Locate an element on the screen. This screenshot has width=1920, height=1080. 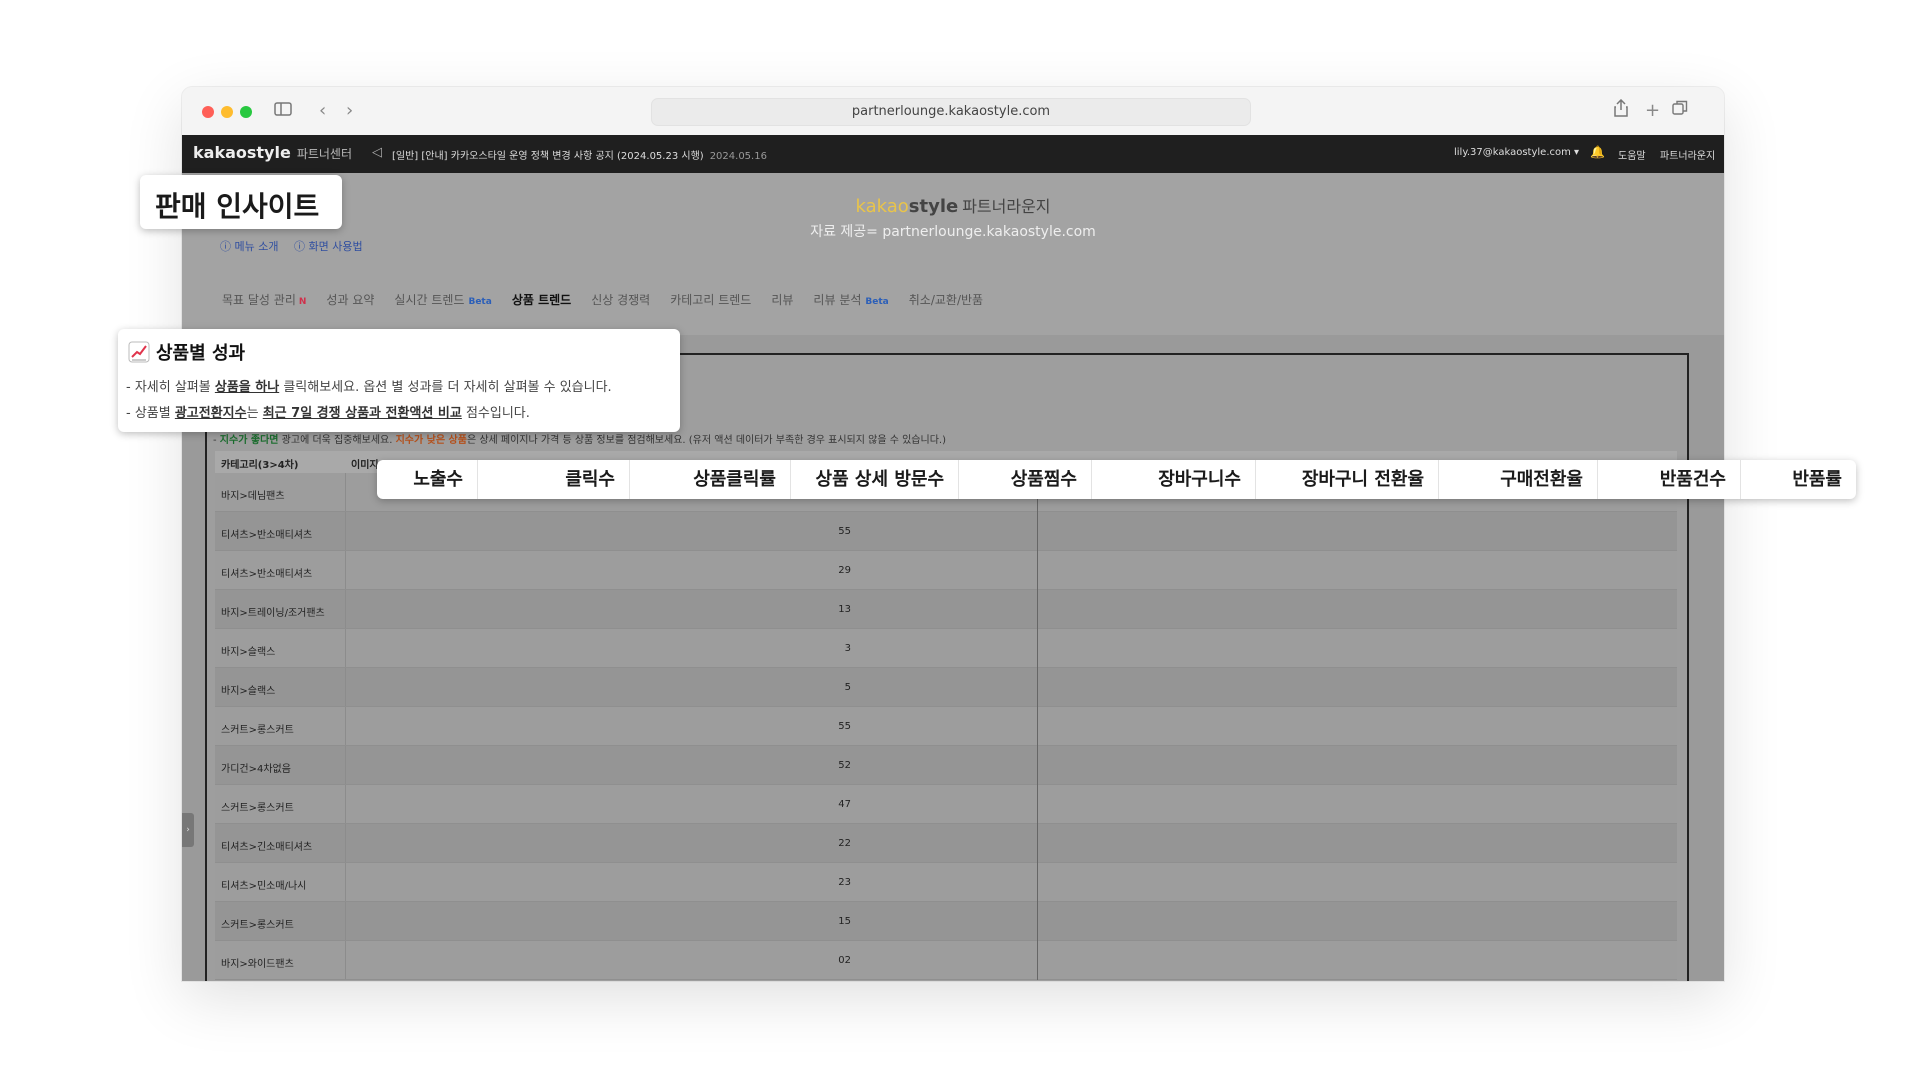
help-link: 도움말 is located at coordinates (1632, 154).